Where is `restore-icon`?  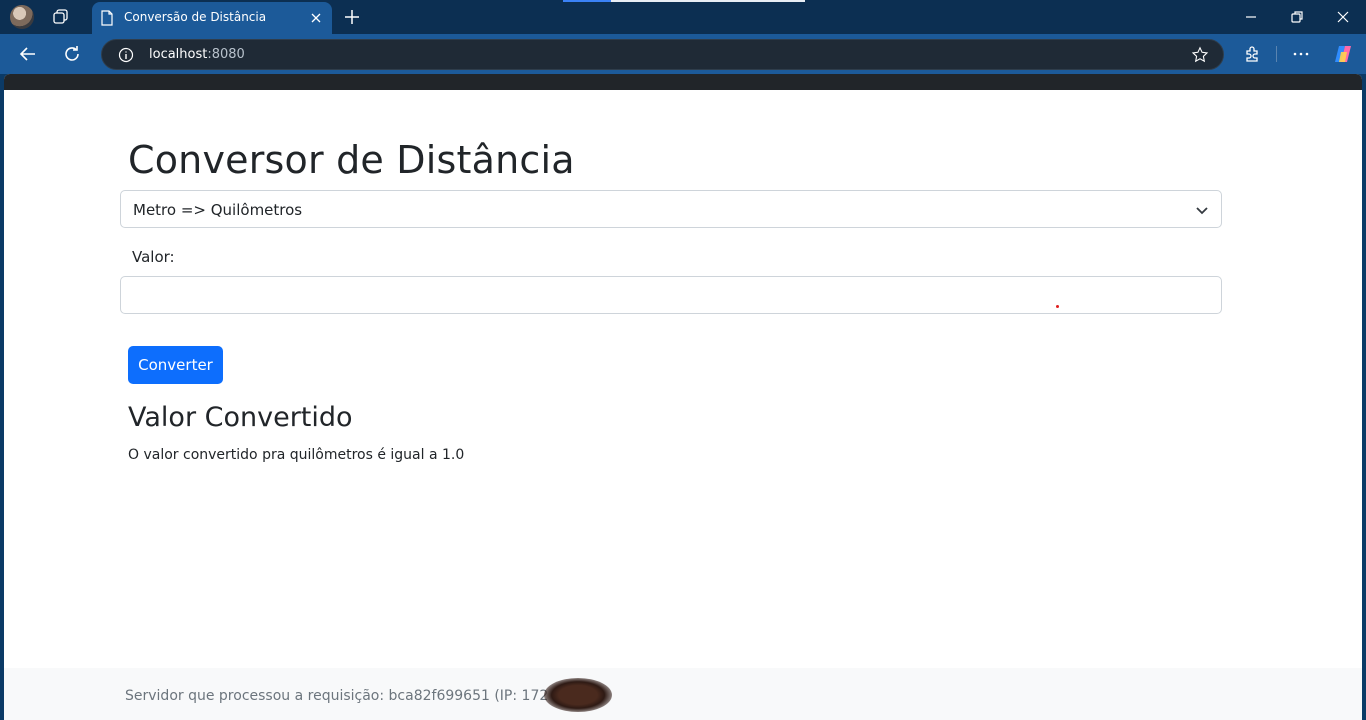
restore-icon is located at coordinates (1297, 17).